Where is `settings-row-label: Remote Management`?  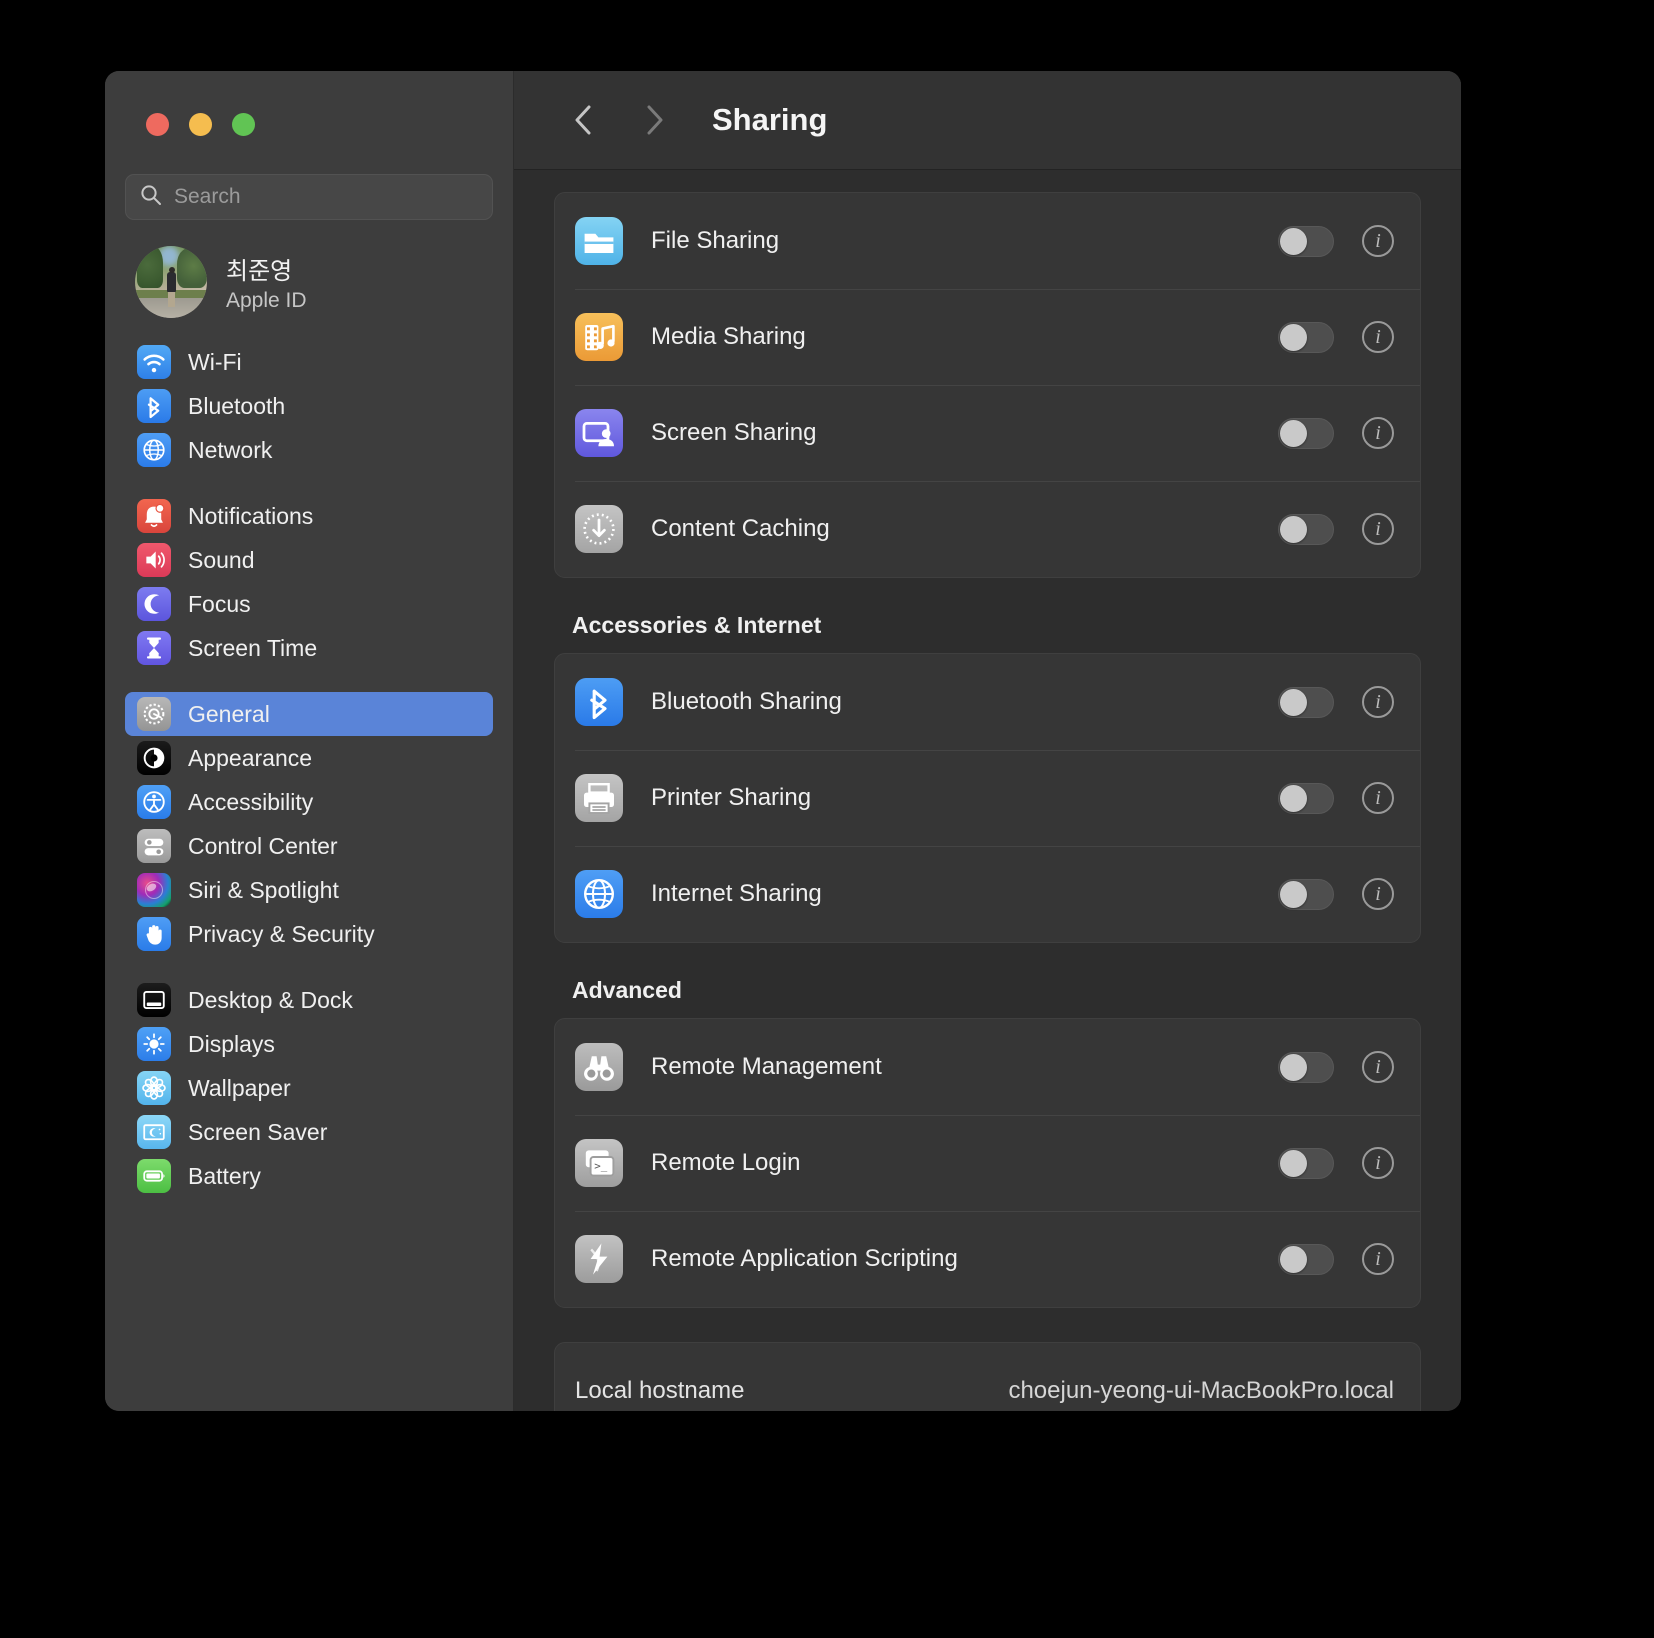 settings-row-label: Remote Management is located at coordinates (766, 1066).